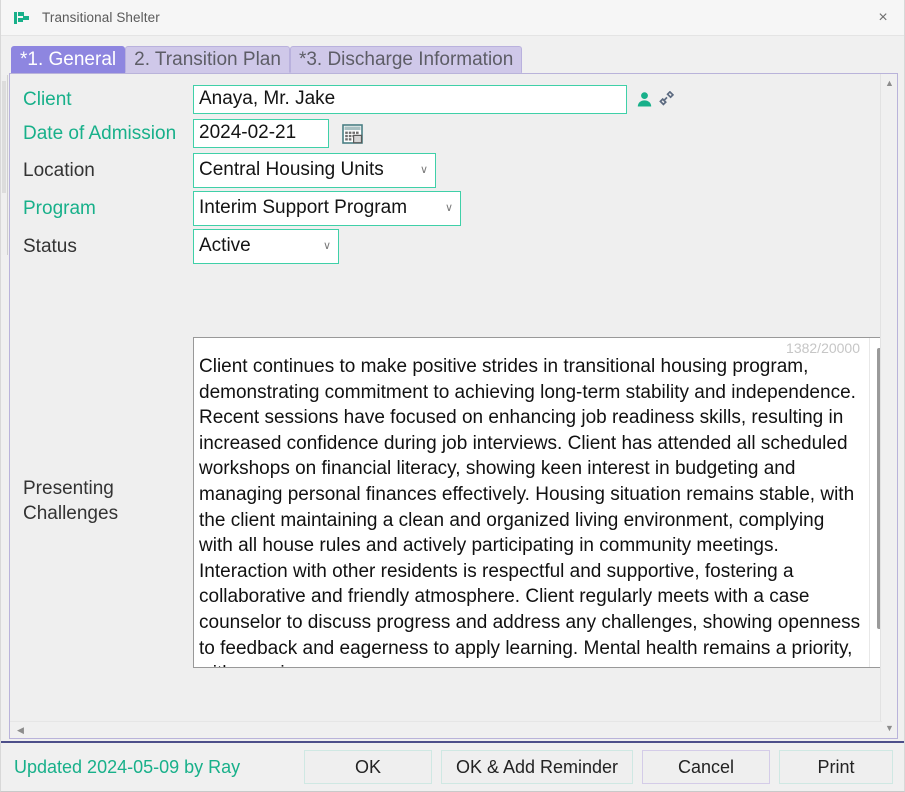 The height and width of the screenshot is (792, 905). What do you see at coordinates (71, 501) in the screenshot?
I see `presenting-challenges-label: Presenting Challenges` at bounding box center [71, 501].